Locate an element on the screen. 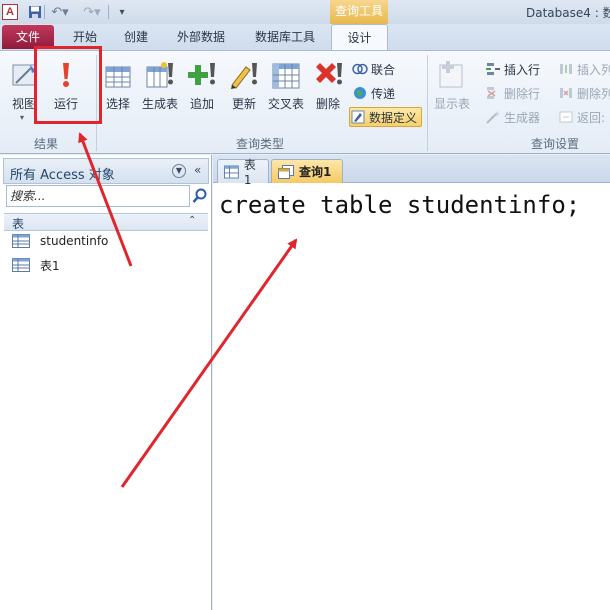 This screenshot has width=610, height=610. chevron-up-icon: ⌃ is located at coordinates (192, 220).